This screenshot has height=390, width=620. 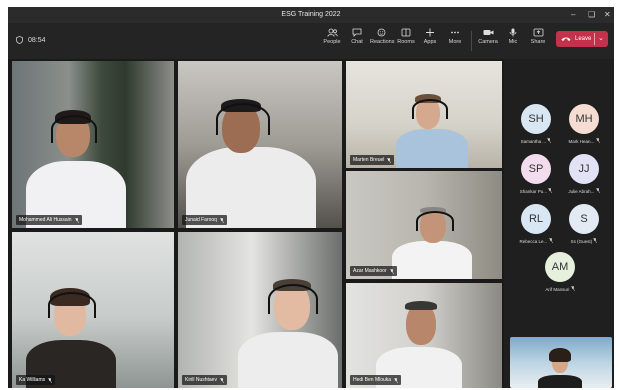 I want to click on apps-button: Apps, so click(x=430, y=36).